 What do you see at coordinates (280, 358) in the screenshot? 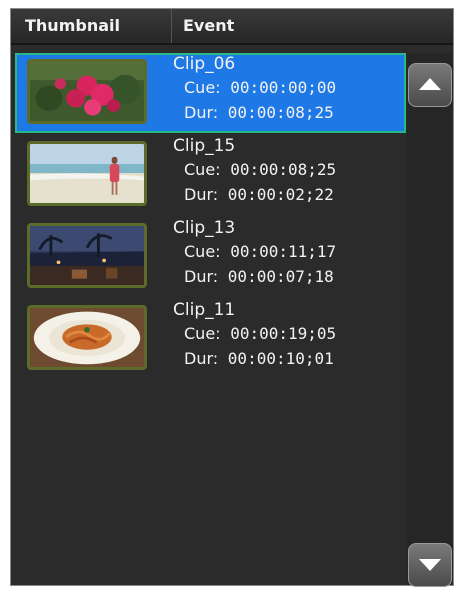
I see `dur-value: 00:00:10;01` at bounding box center [280, 358].